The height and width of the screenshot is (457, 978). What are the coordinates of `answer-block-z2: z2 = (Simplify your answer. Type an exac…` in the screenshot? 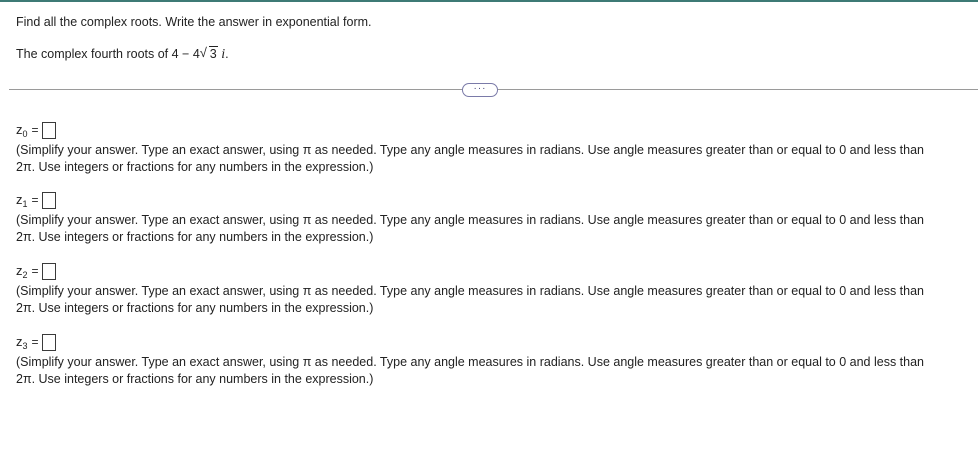 It's located at (491, 289).